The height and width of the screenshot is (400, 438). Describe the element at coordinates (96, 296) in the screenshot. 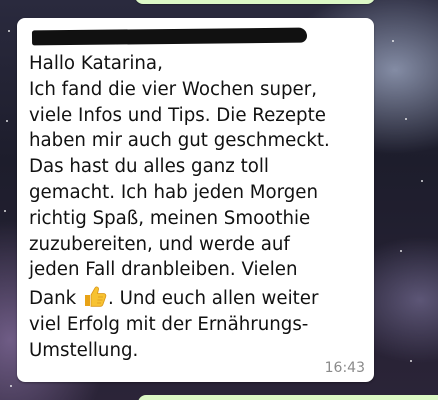

I see `thumbs-up-icon` at that location.